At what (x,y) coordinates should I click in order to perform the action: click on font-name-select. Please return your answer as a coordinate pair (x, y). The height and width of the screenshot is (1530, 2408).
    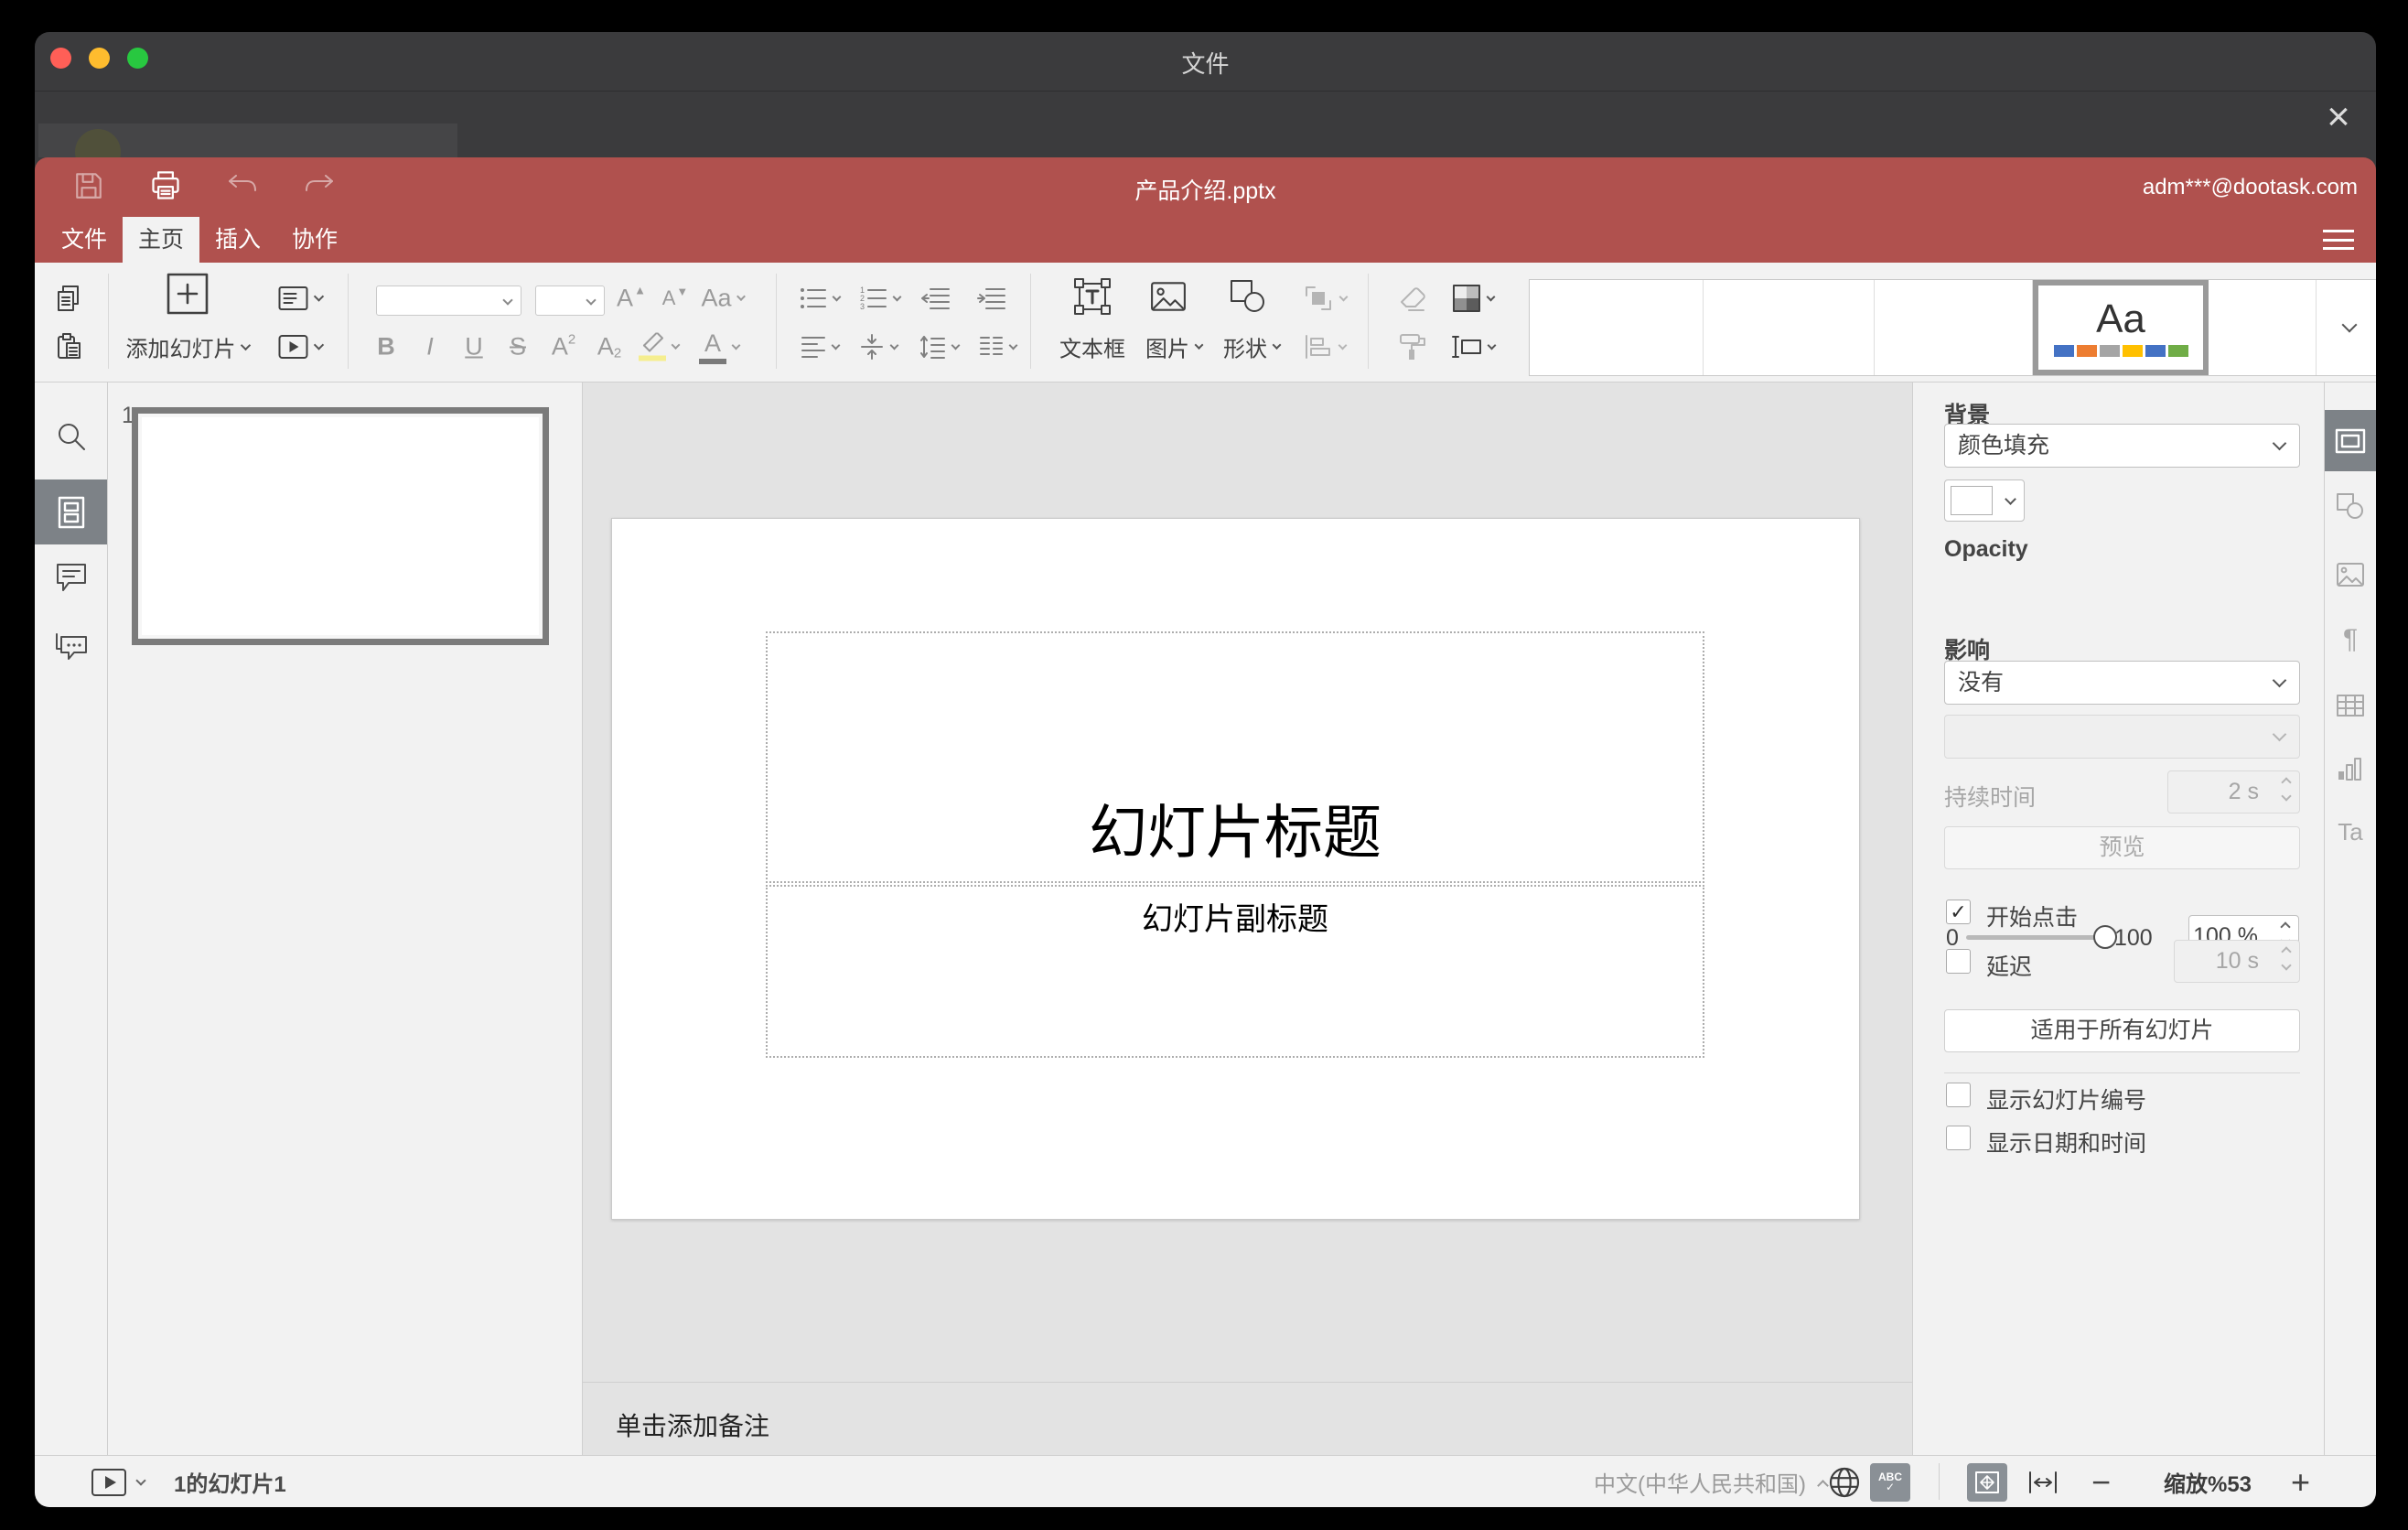
    Looking at the image, I should click on (448, 301).